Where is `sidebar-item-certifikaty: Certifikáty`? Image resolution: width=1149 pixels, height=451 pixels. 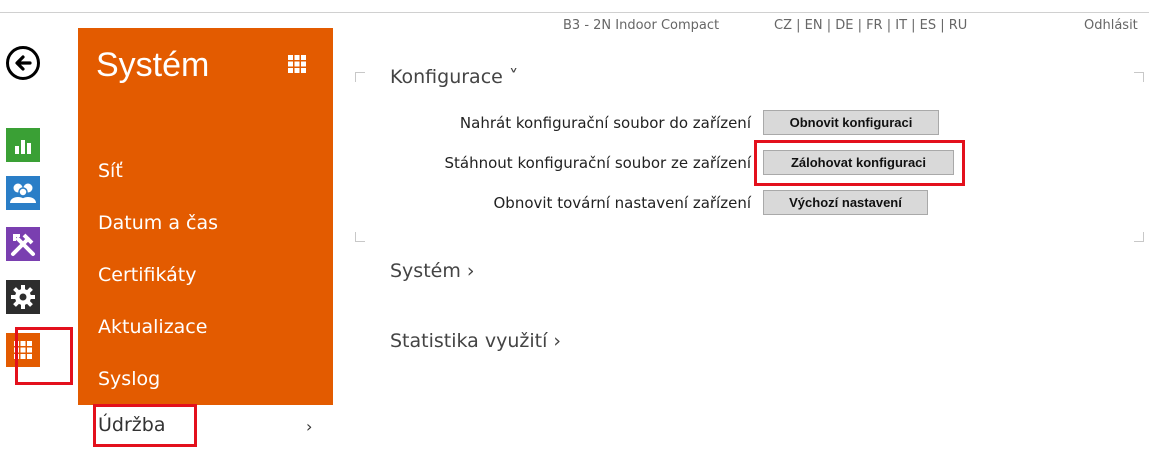
sidebar-item-certifikaty: Certifikáty is located at coordinates (147, 275).